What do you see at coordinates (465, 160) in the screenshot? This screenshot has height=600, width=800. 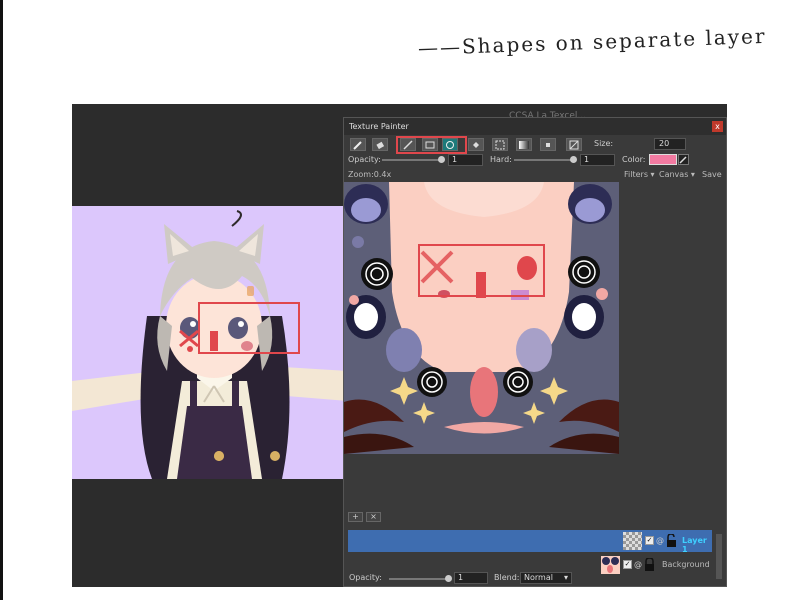 I see `opacity-input: 1` at bounding box center [465, 160].